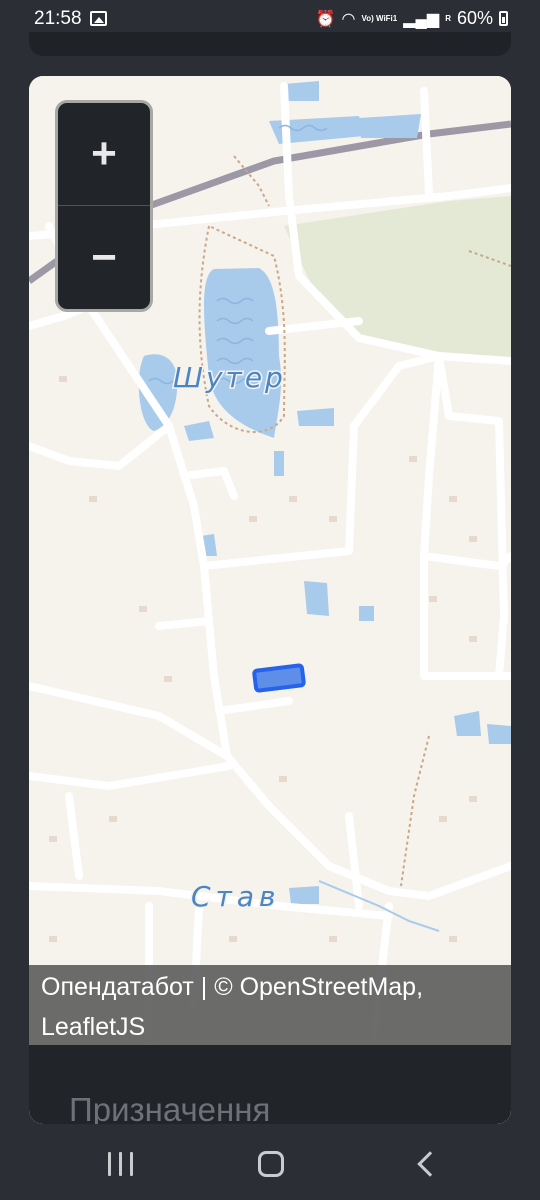 The width and height of the screenshot is (540, 1200). I want to click on network-label: Vo) WiFi1, so click(379, 18).